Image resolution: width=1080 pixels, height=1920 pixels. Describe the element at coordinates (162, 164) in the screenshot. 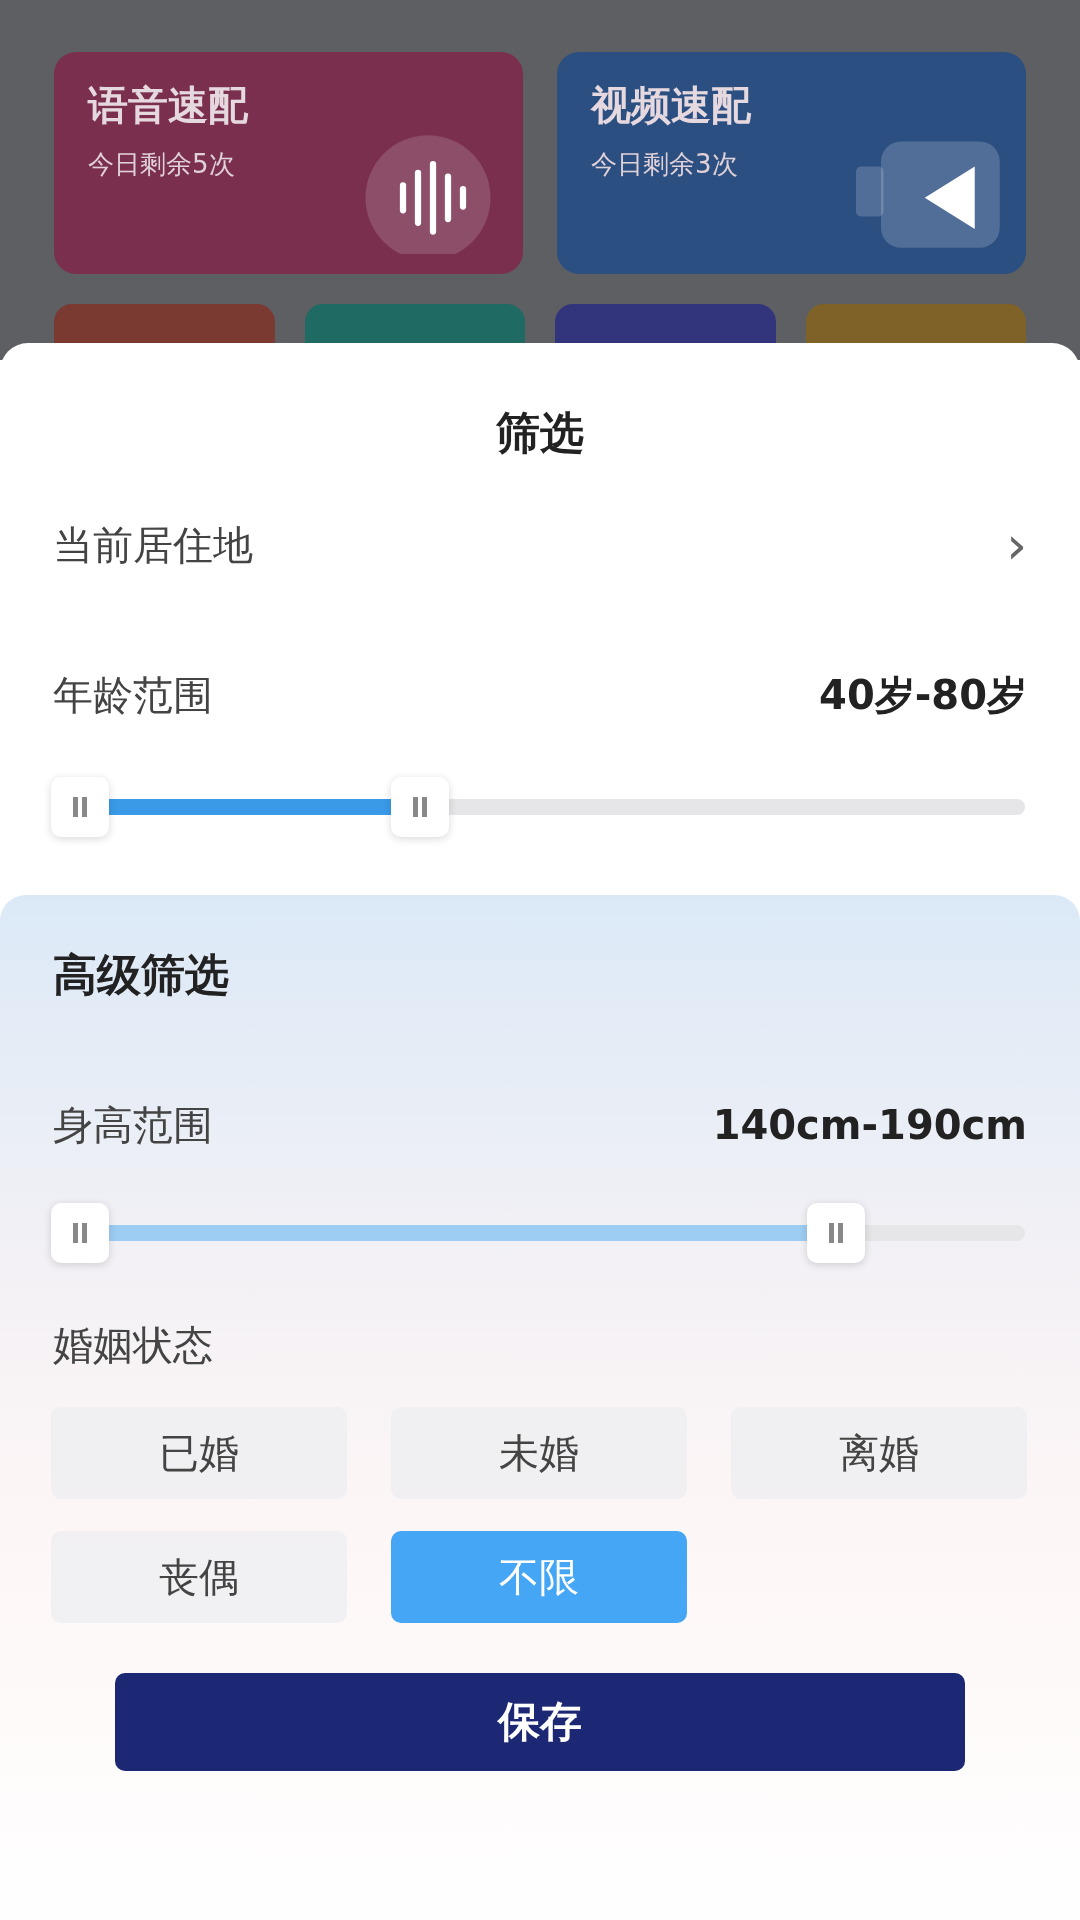

I see `card-subtitle: 今日剩余5次` at that location.